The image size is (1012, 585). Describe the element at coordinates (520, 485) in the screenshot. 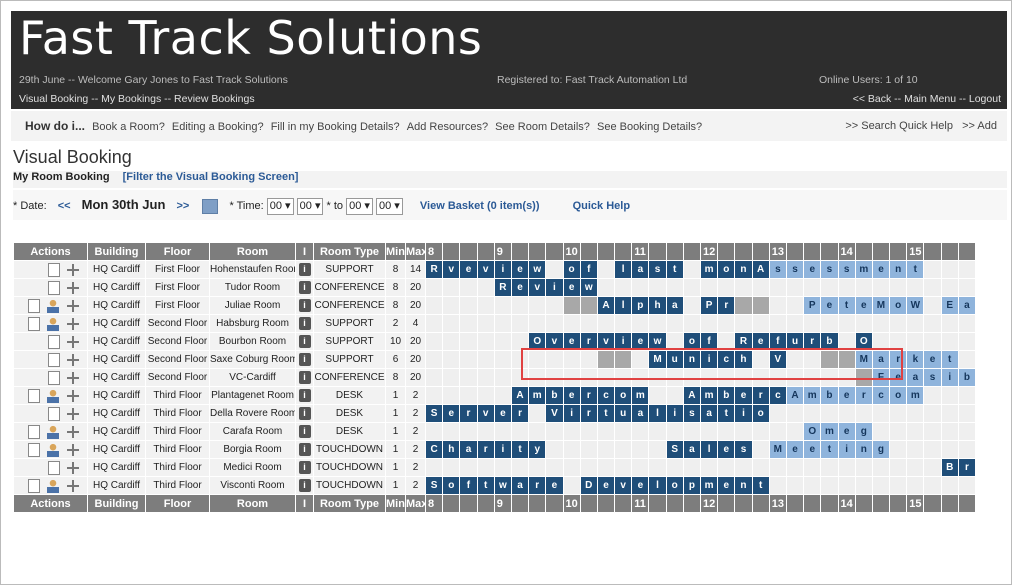

I see `booked-slot: a` at that location.